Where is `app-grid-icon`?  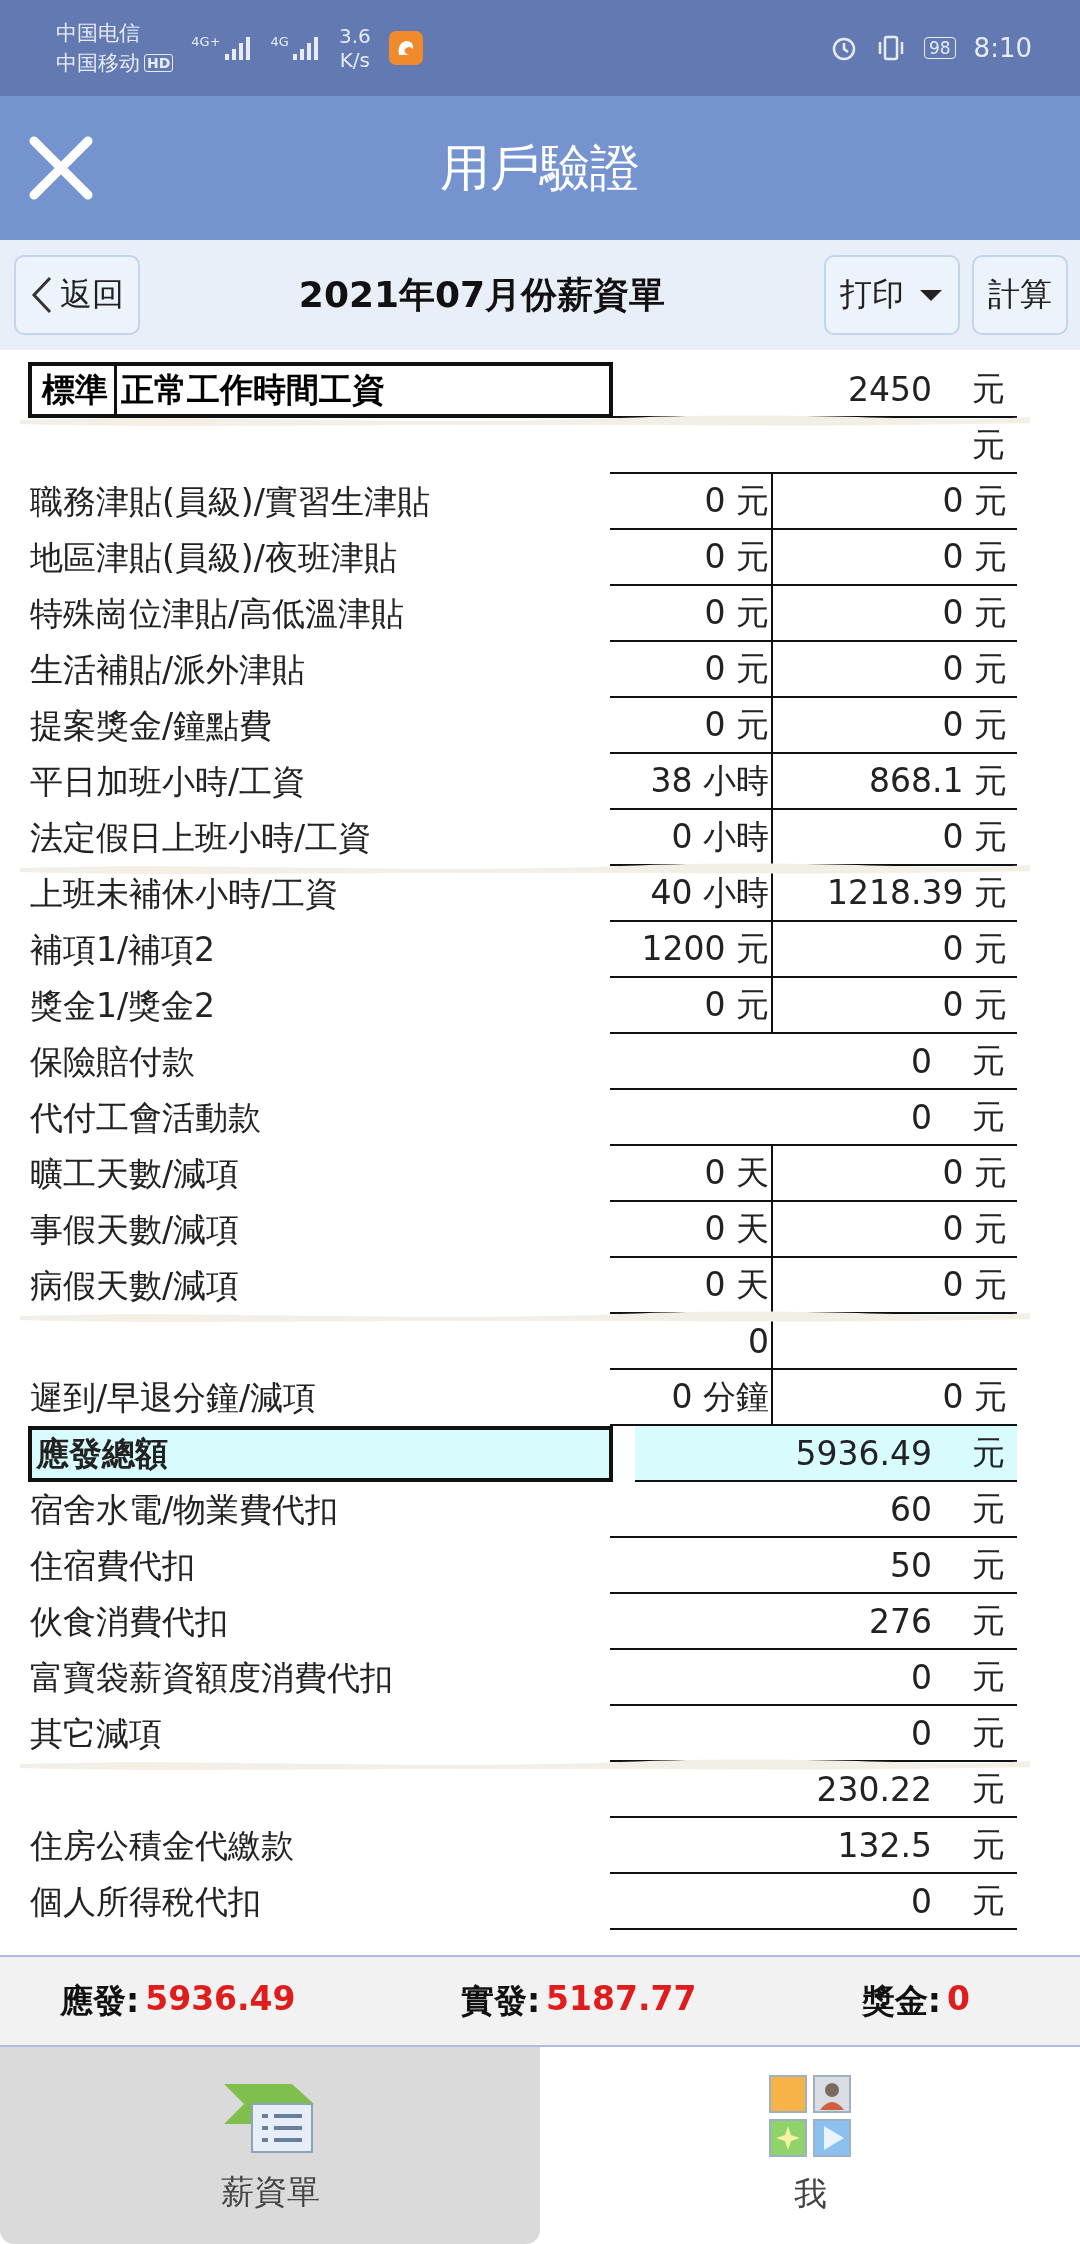
app-grid-icon is located at coordinates (810, 2116).